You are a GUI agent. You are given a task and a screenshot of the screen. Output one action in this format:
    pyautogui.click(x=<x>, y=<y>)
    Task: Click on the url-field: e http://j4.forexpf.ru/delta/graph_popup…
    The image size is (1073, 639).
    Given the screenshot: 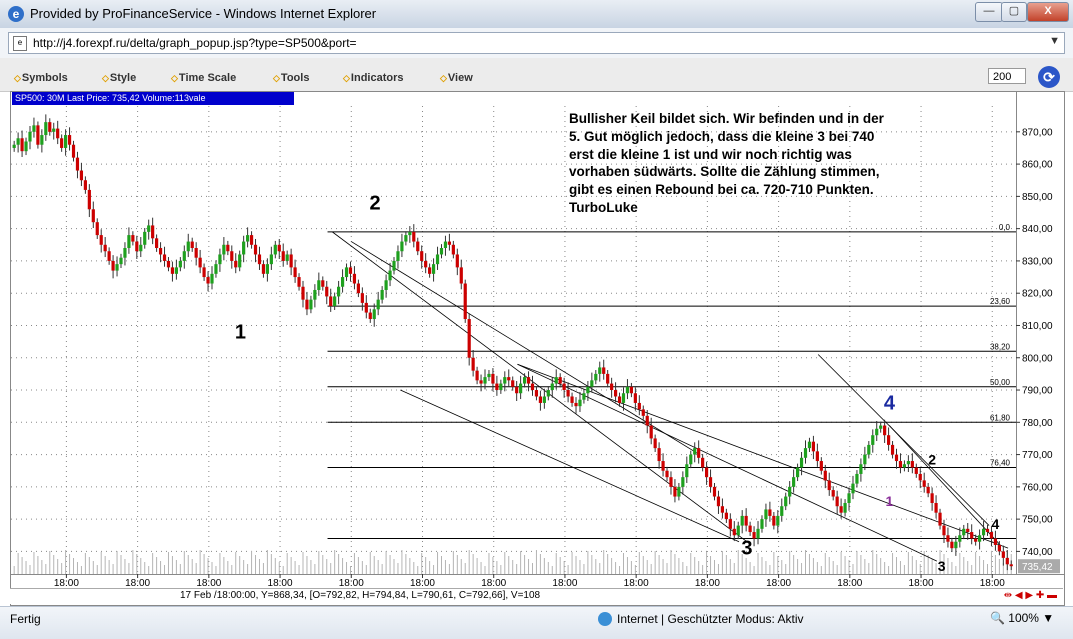 What is the action you would take?
    pyautogui.click(x=536, y=43)
    